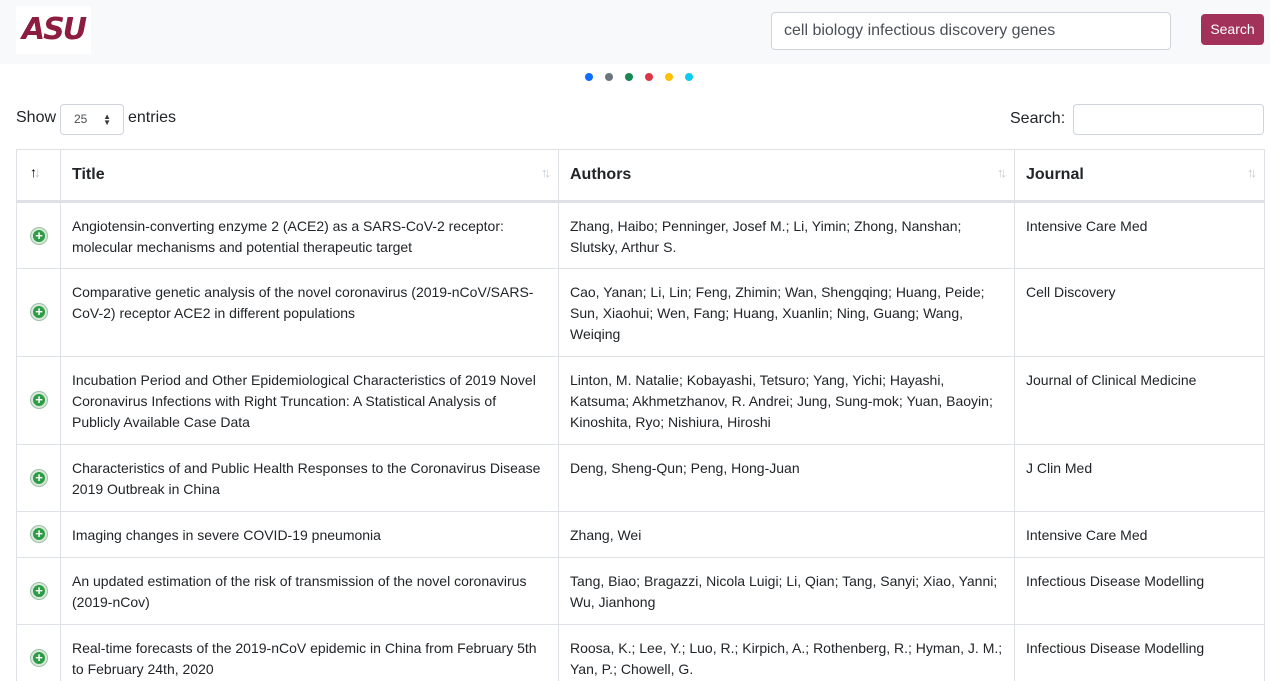 This screenshot has width=1270, height=681. Describe the element at coordinates (1168, 119) in the screenshot. I see `table-search-input` at that location.